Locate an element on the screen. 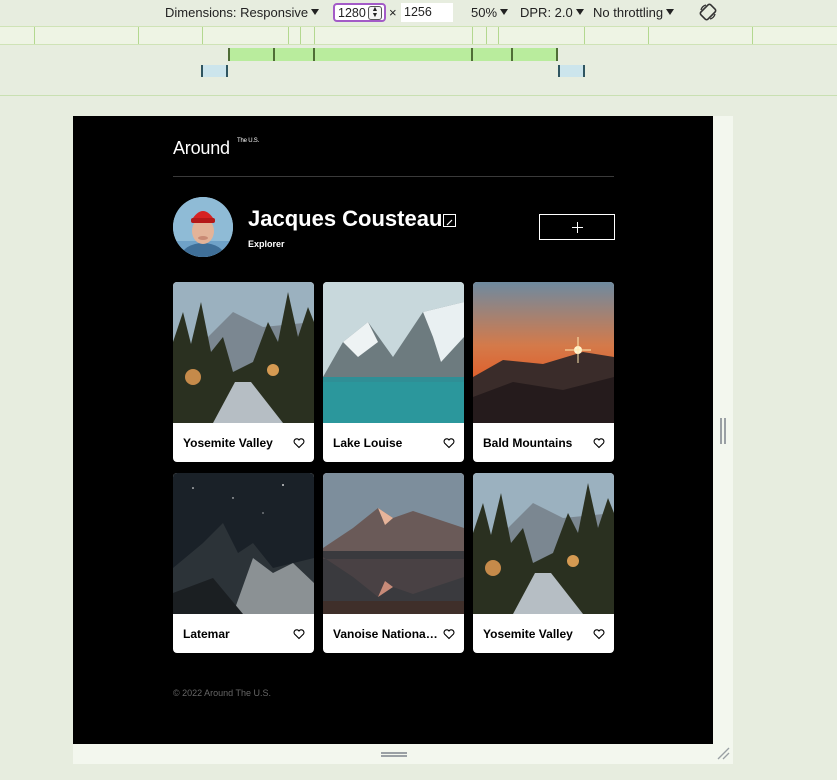 This screenshot has height=780, width=837. header-divider is located at coordinates (393, 176).